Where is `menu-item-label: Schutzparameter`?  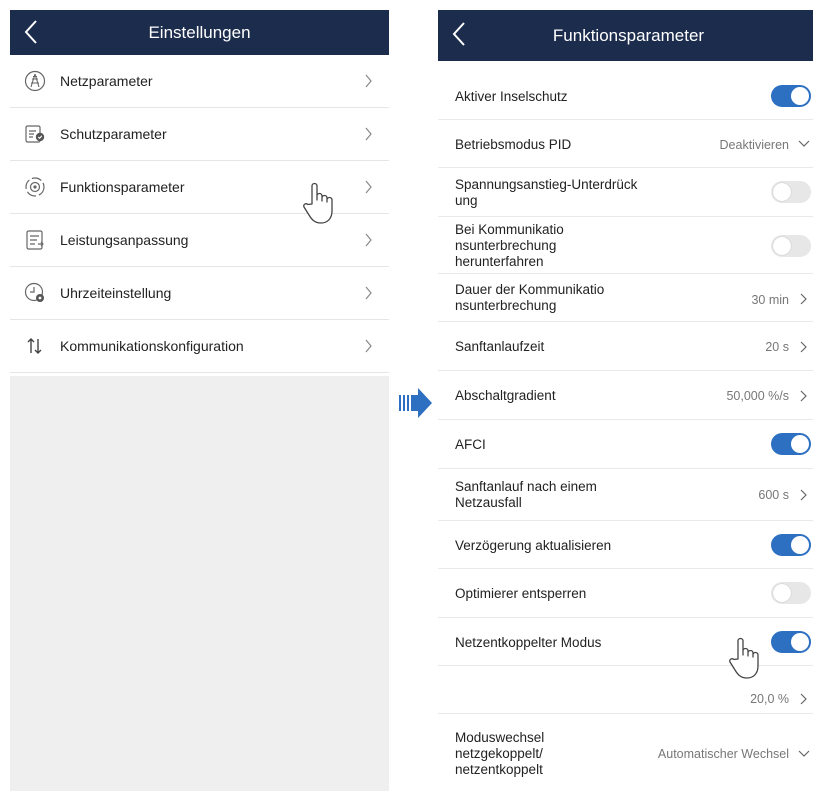
menu-item-label: Schutzparameter is located at coordinates (113, 134).